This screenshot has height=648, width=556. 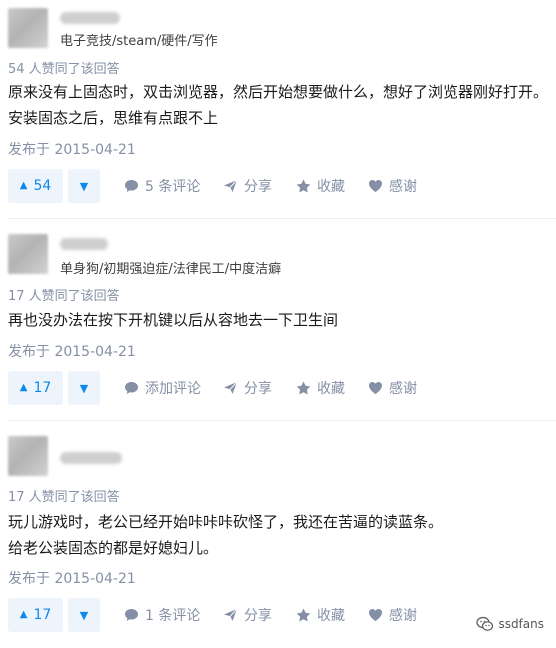 What do you see at coordinates (521, 624) in the screenshot?
I see `watermark-text: ssdfans` at bounding box center [521, 624].